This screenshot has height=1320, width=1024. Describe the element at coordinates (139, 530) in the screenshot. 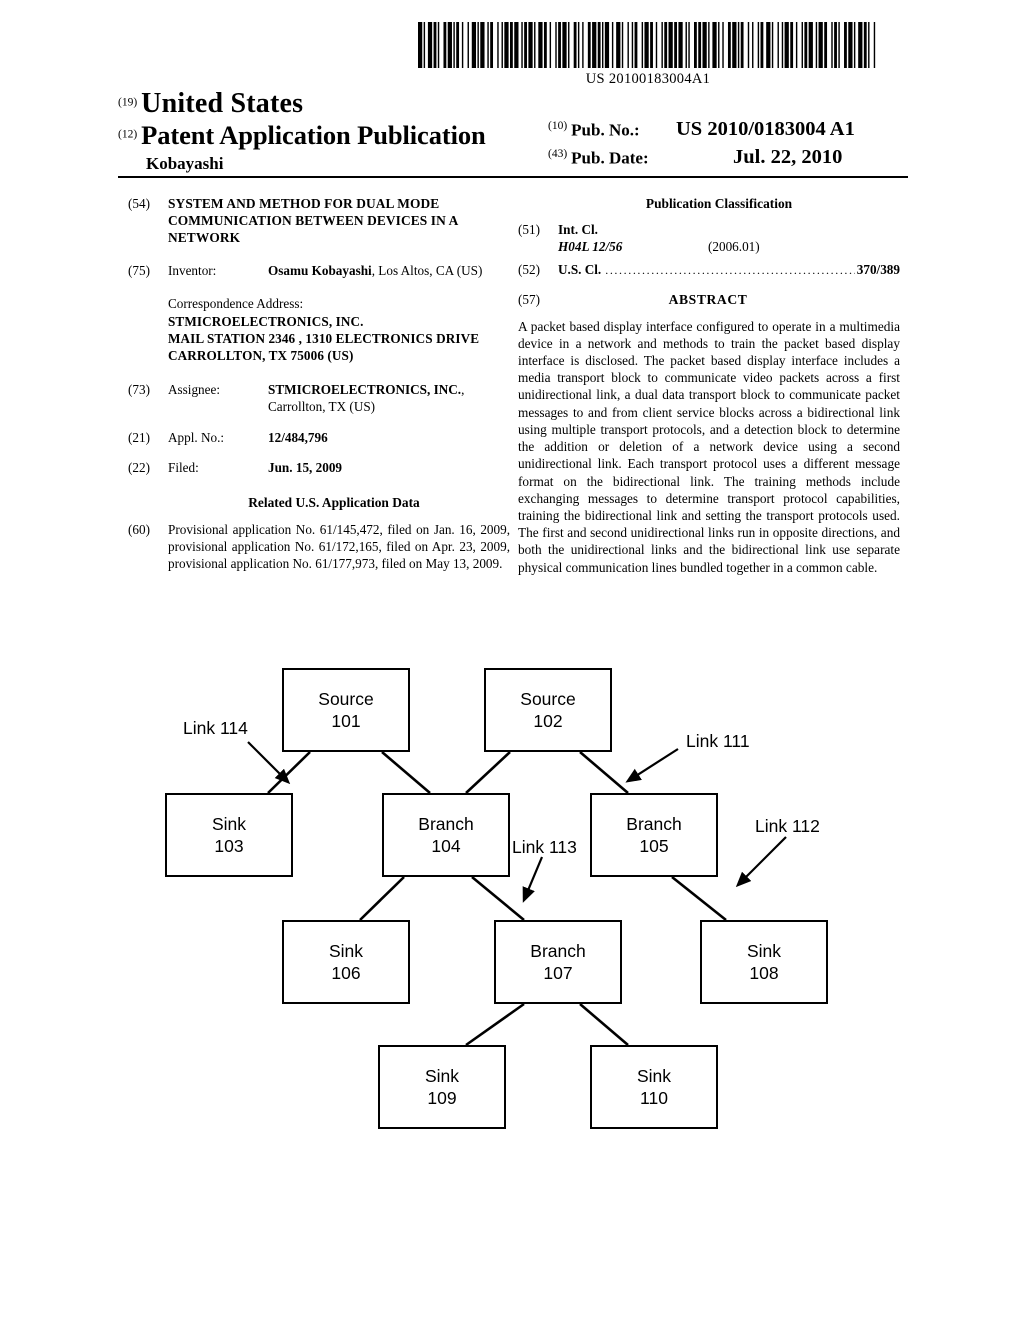

I see `field-code-60: (60)` at that location.